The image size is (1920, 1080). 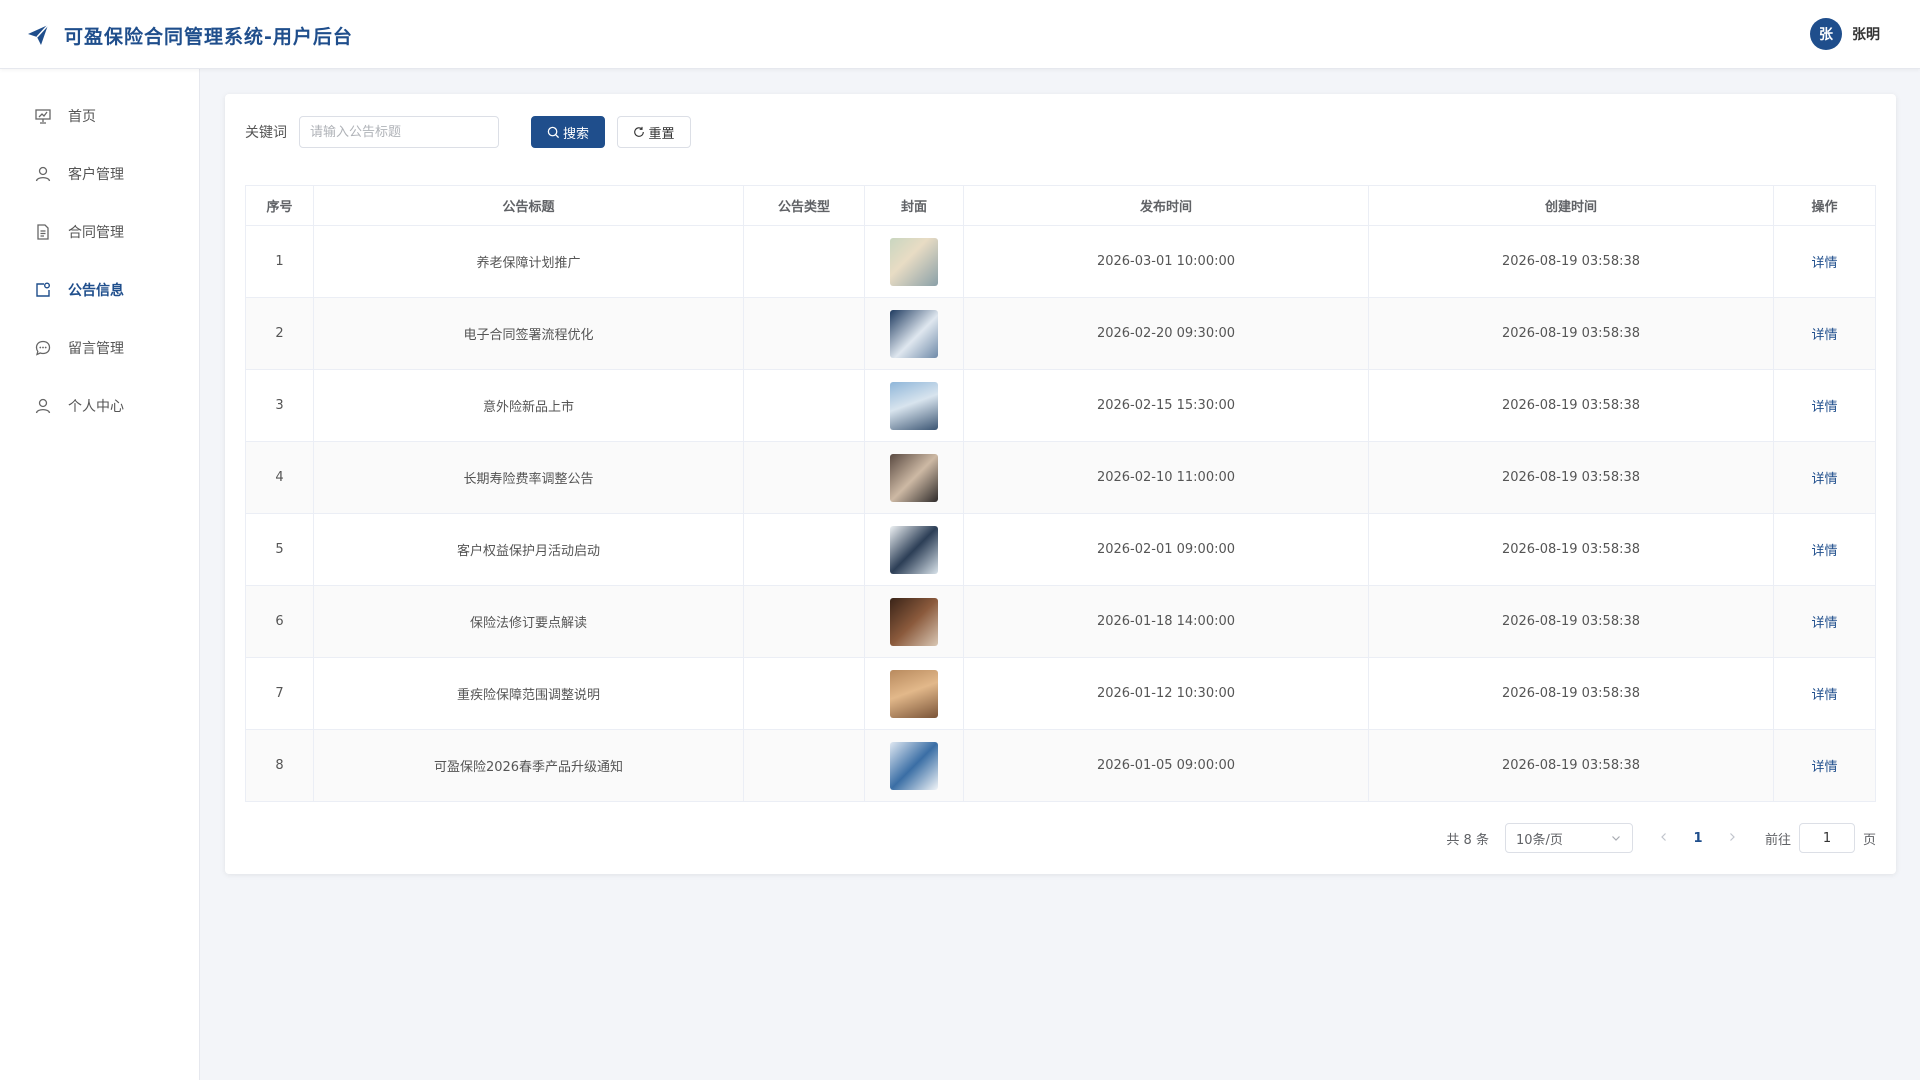 I want to click on cell-title: 可盈保险2026春季产品升级通知, so click(x=528, y=765).